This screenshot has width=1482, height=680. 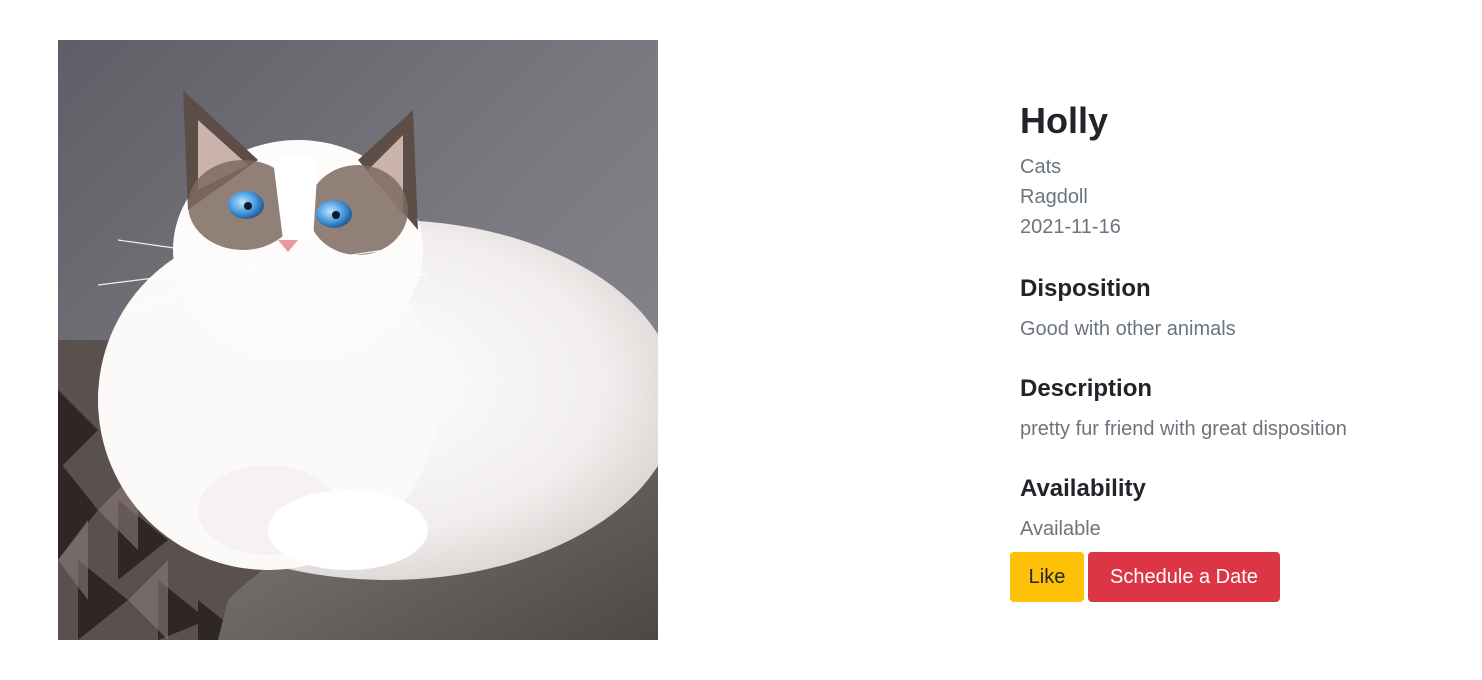 I want to click on disposition-title: Disposition, so click(x=1085, y=288).